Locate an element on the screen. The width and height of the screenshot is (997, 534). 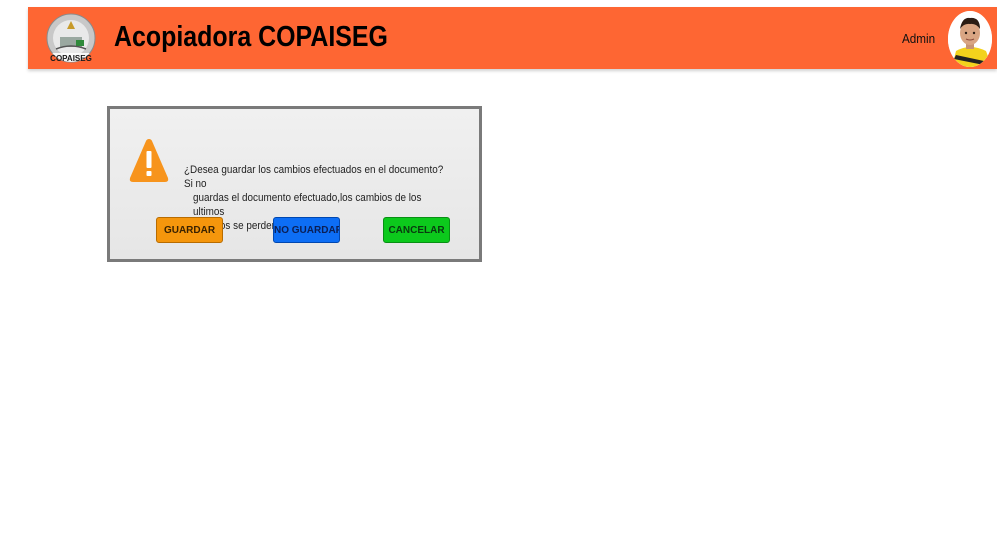
warning-icon is located at coordinates (149, 161).